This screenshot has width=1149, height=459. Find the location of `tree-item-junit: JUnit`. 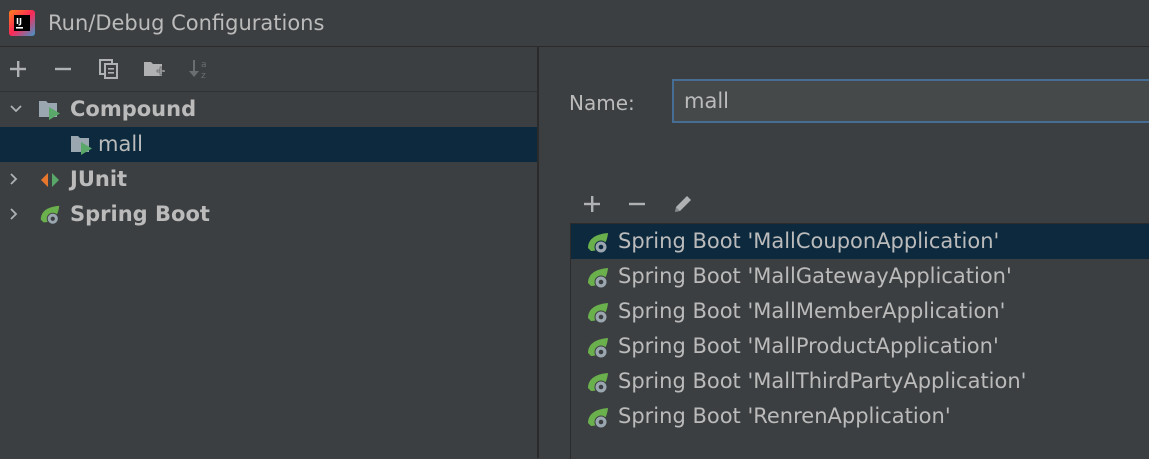

tree-item-junit: JUnit is located at coordinates (268, 179).